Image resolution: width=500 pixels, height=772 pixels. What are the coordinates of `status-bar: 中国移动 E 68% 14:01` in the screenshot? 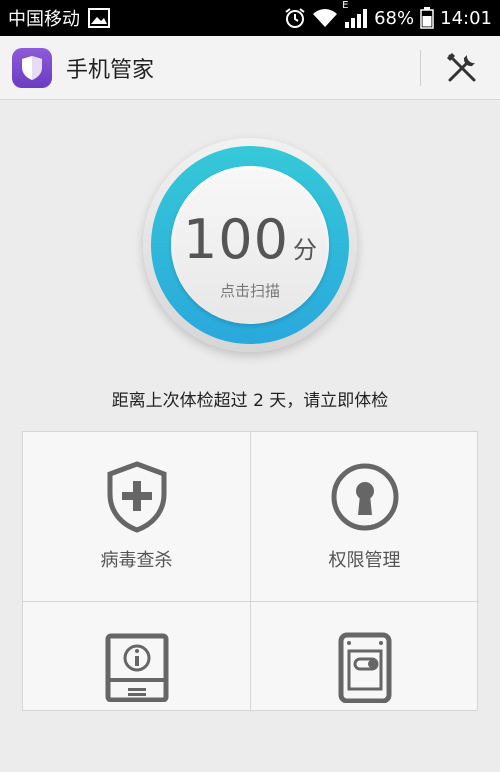 It's located at (250, 18).